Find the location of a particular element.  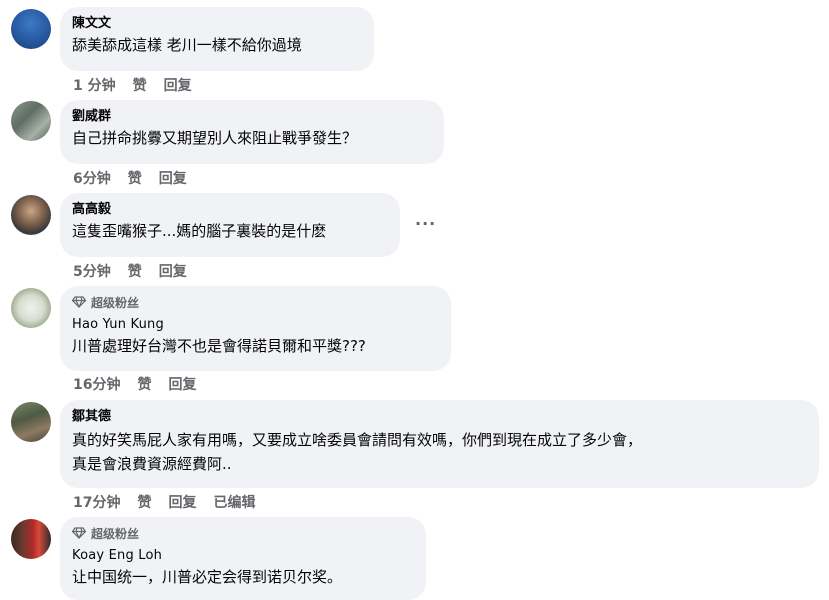

more-options-icon: ··· is located at coordinates (425, 223).